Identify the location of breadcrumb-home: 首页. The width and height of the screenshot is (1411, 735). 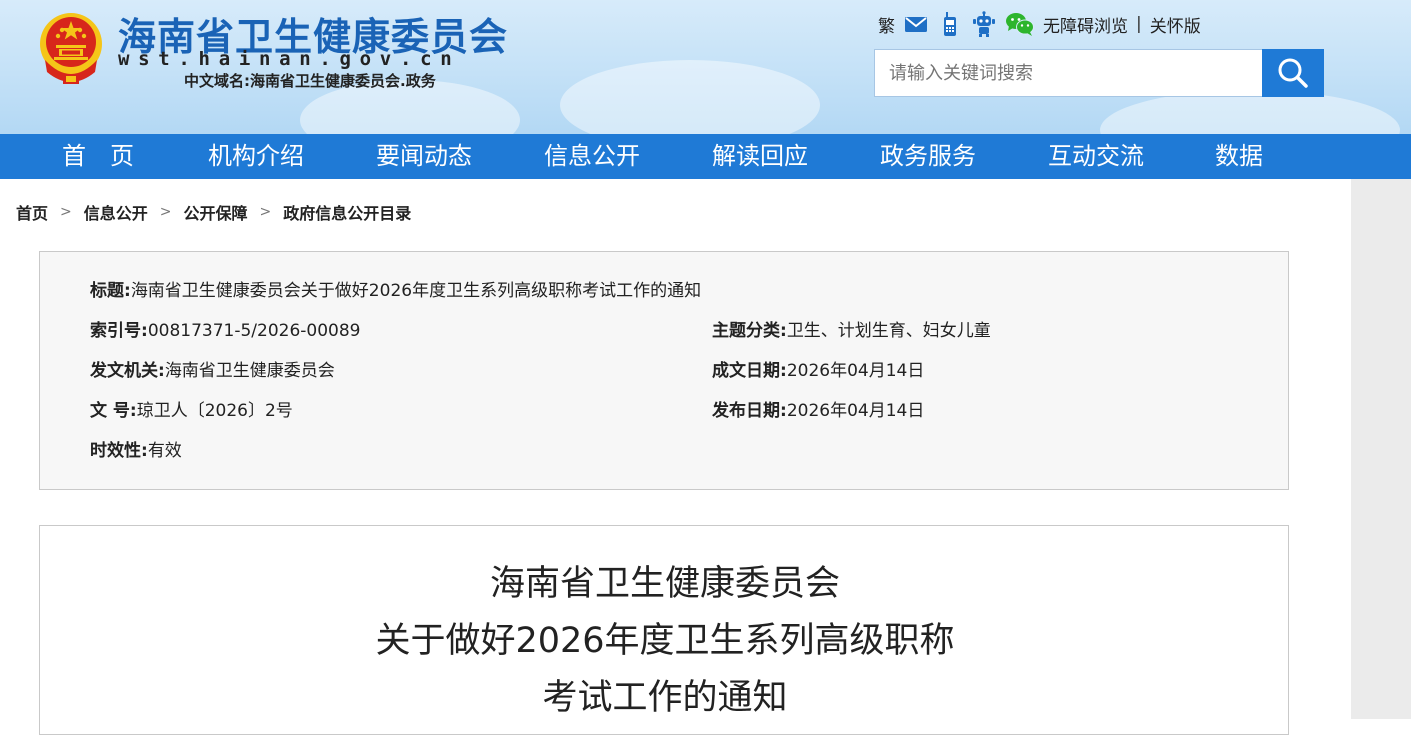
(32, 212).